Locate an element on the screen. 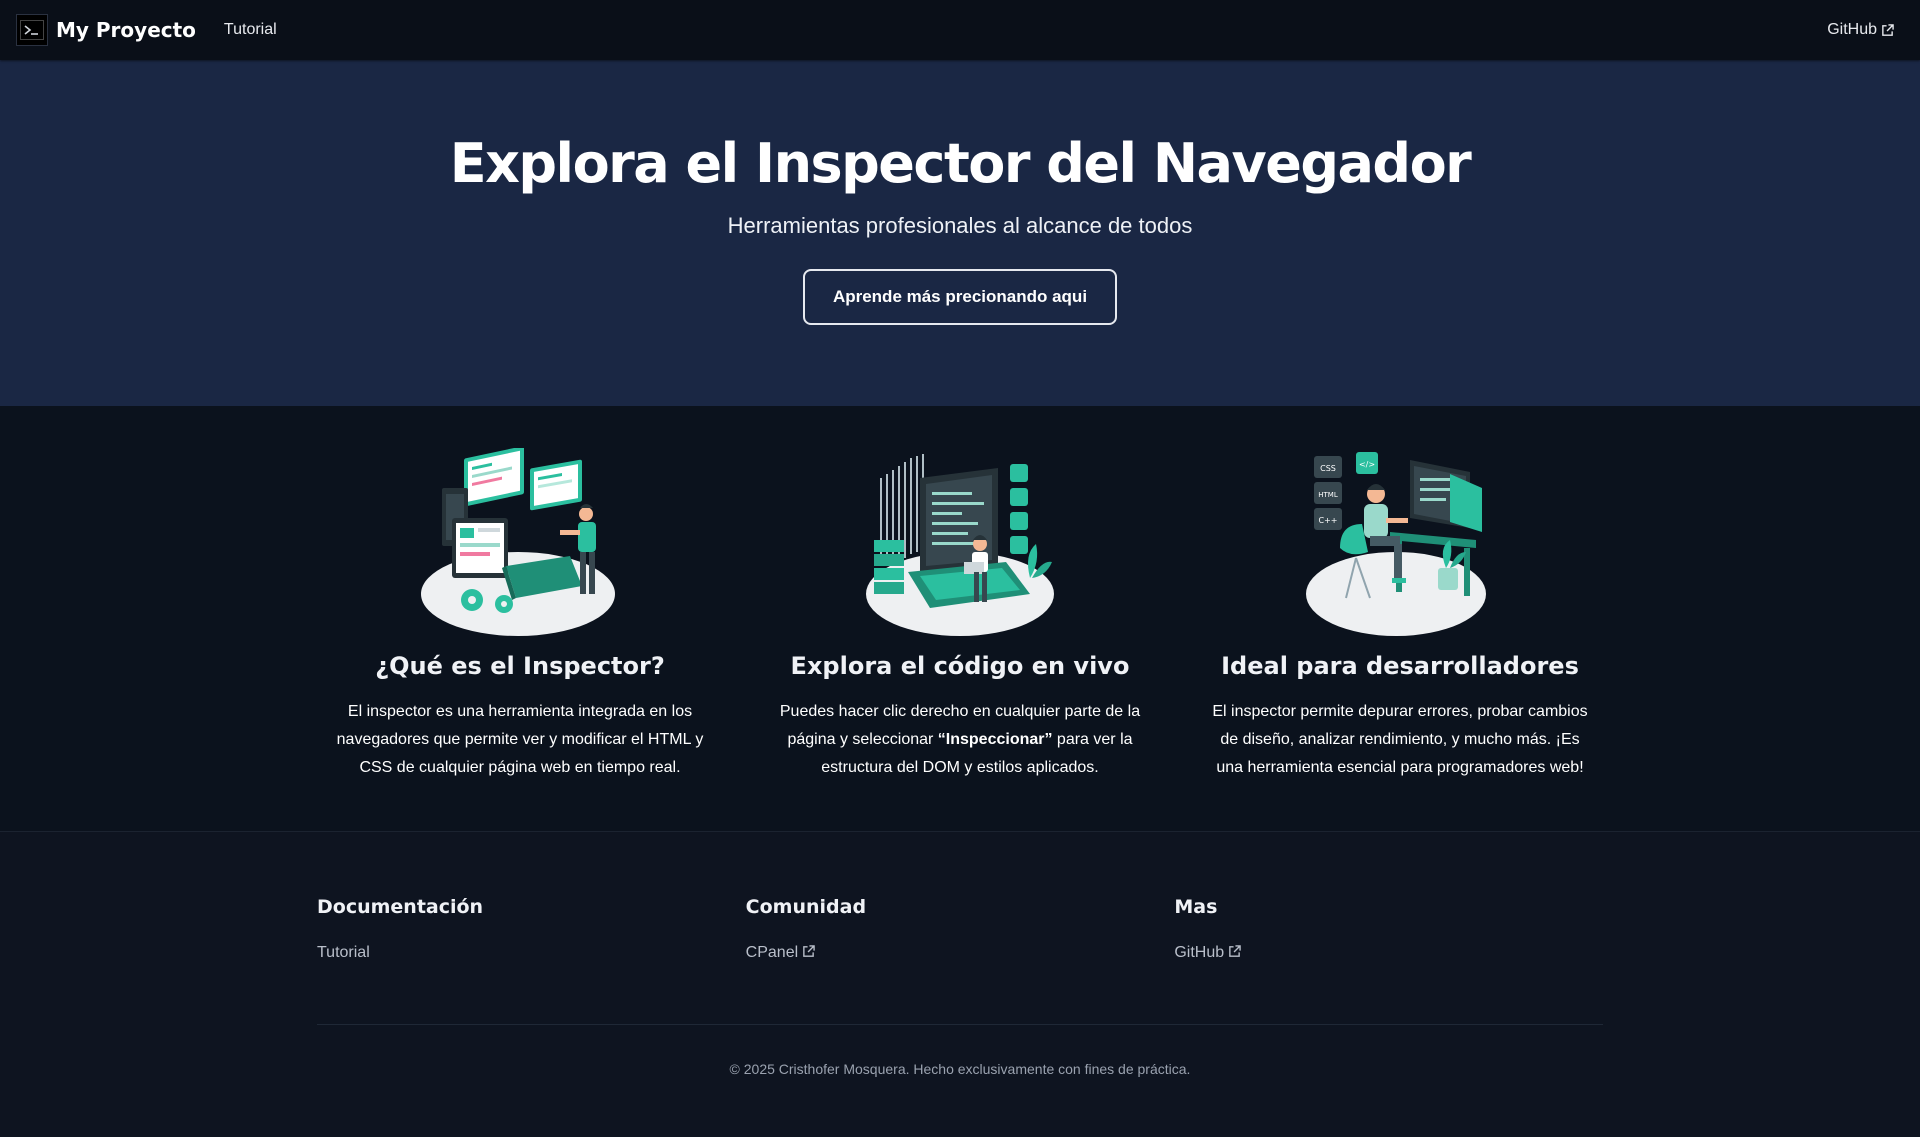 The image size is (1920, 1137). svg-text: CSS is located at coordinates (1328, 468).